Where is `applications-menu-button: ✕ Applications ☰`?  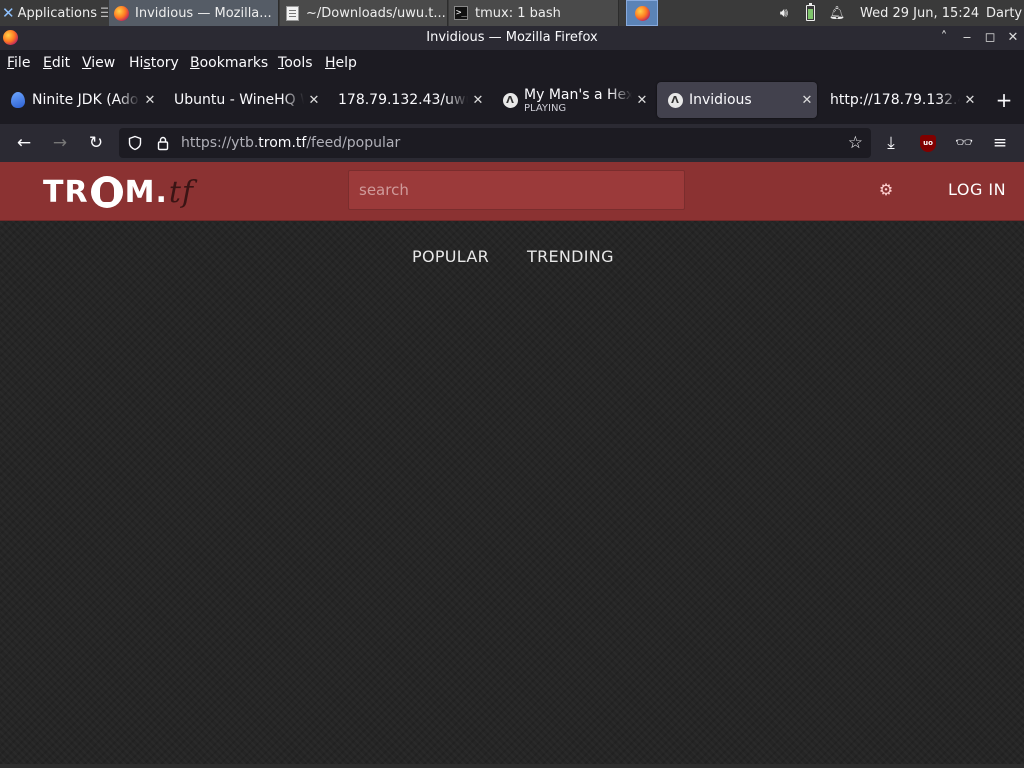 applications-menu-button: ✕ Applications ☰ is located at coordinates (55, 13).